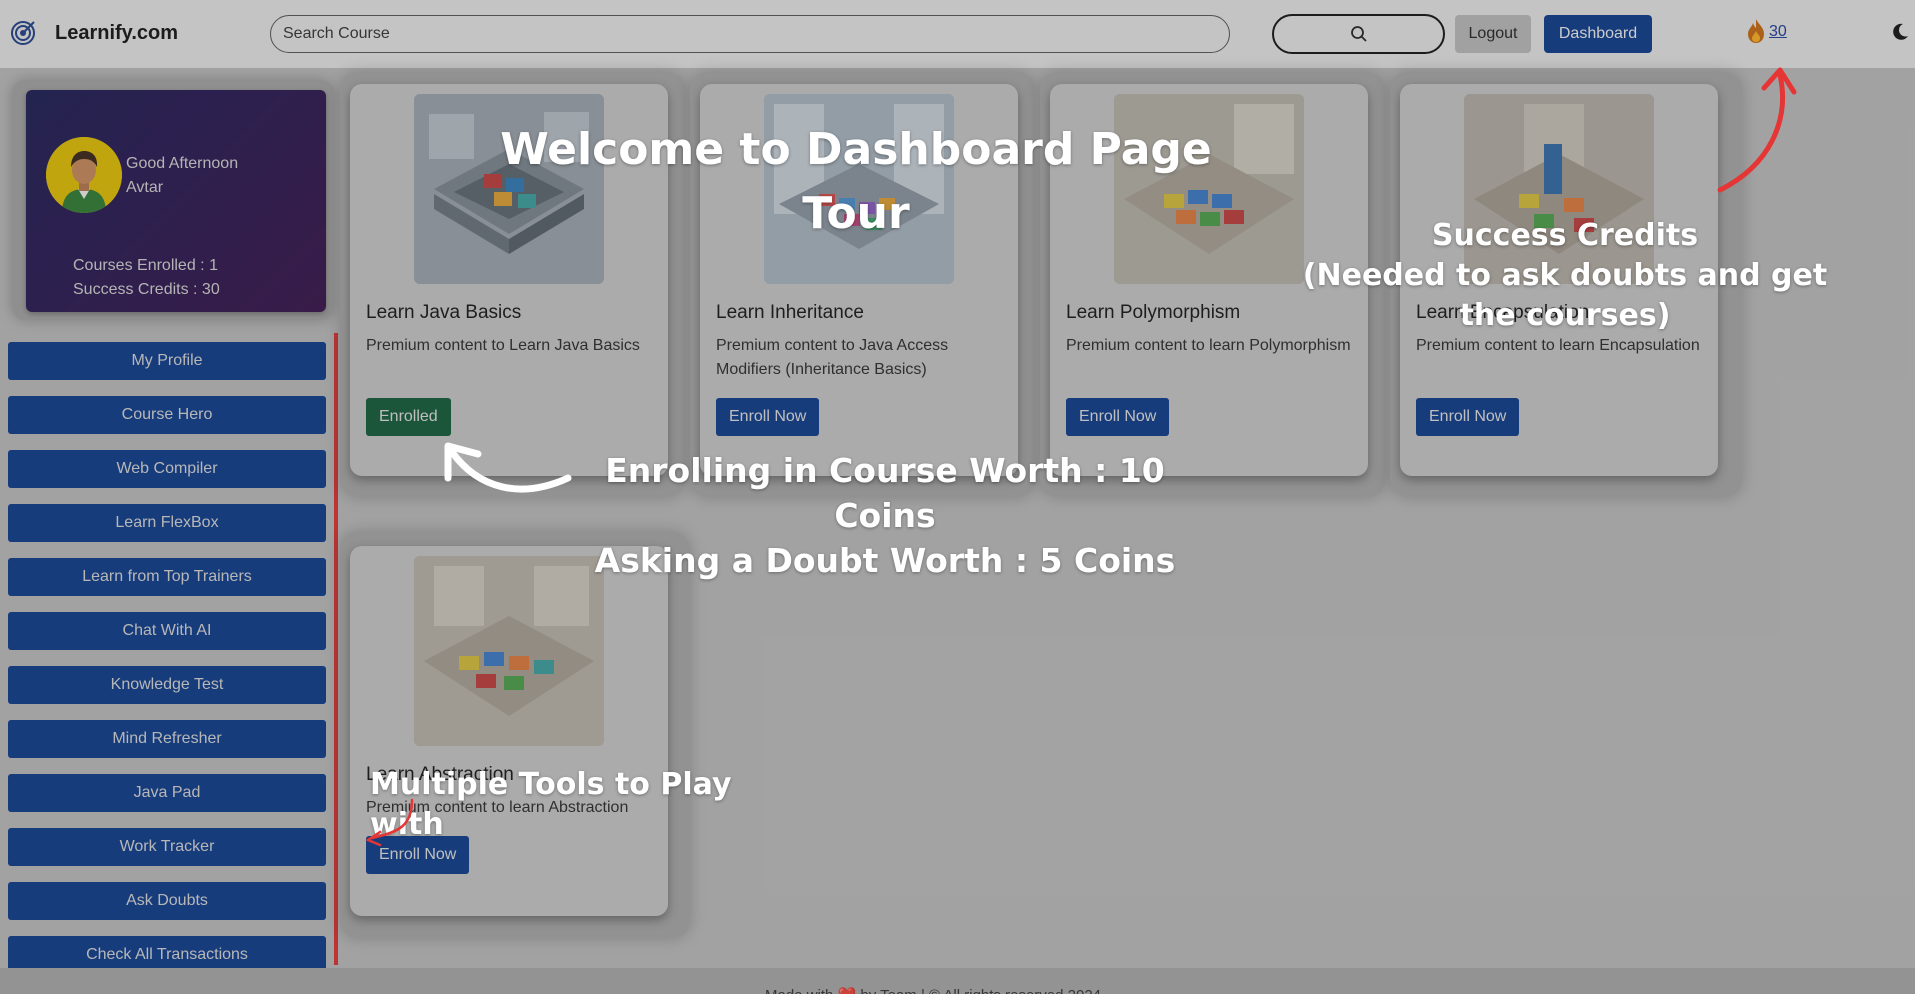 This screenshot has width=1915, height=994. Describe the element at coordinates (182, 176) in the screenshot. I see `greeting-text: Good Afternoon Avtar` at that location.